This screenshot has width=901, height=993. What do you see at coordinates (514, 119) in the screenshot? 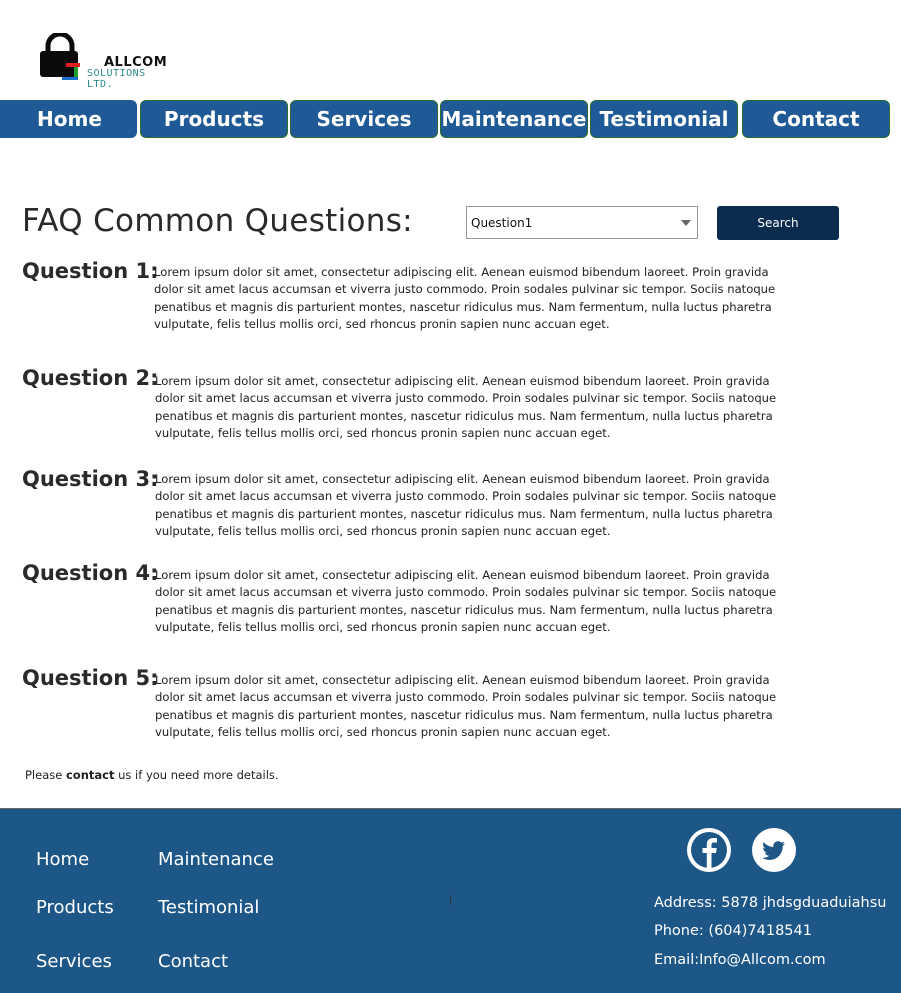
I see `nav-maintenance: Maintenance` at bounding box center [514, 119].